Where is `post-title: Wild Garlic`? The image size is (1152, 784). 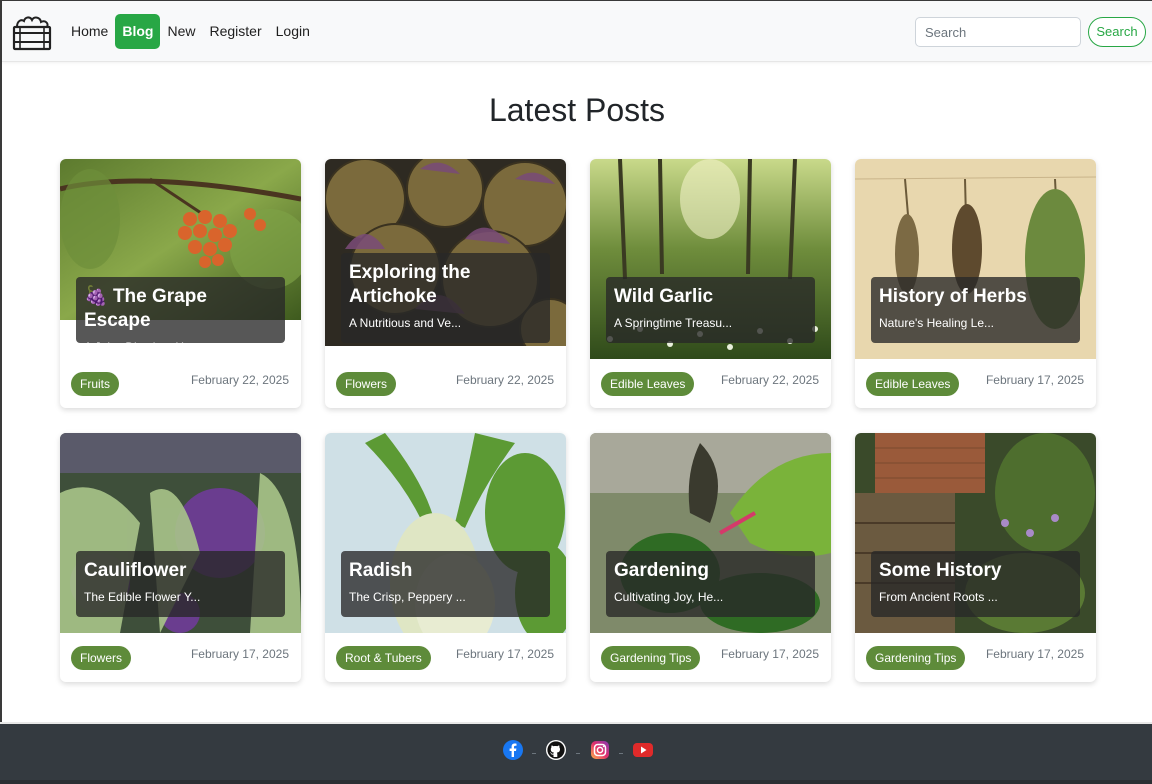
post-title: Wild Garlic is located at coordinates (710, 297).